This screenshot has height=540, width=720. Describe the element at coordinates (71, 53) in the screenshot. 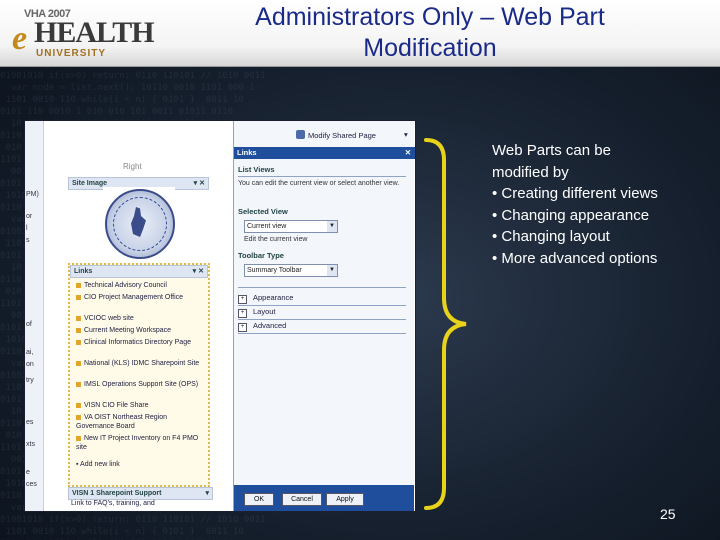

I see `logo-university: UNIVERSITY` at that location.